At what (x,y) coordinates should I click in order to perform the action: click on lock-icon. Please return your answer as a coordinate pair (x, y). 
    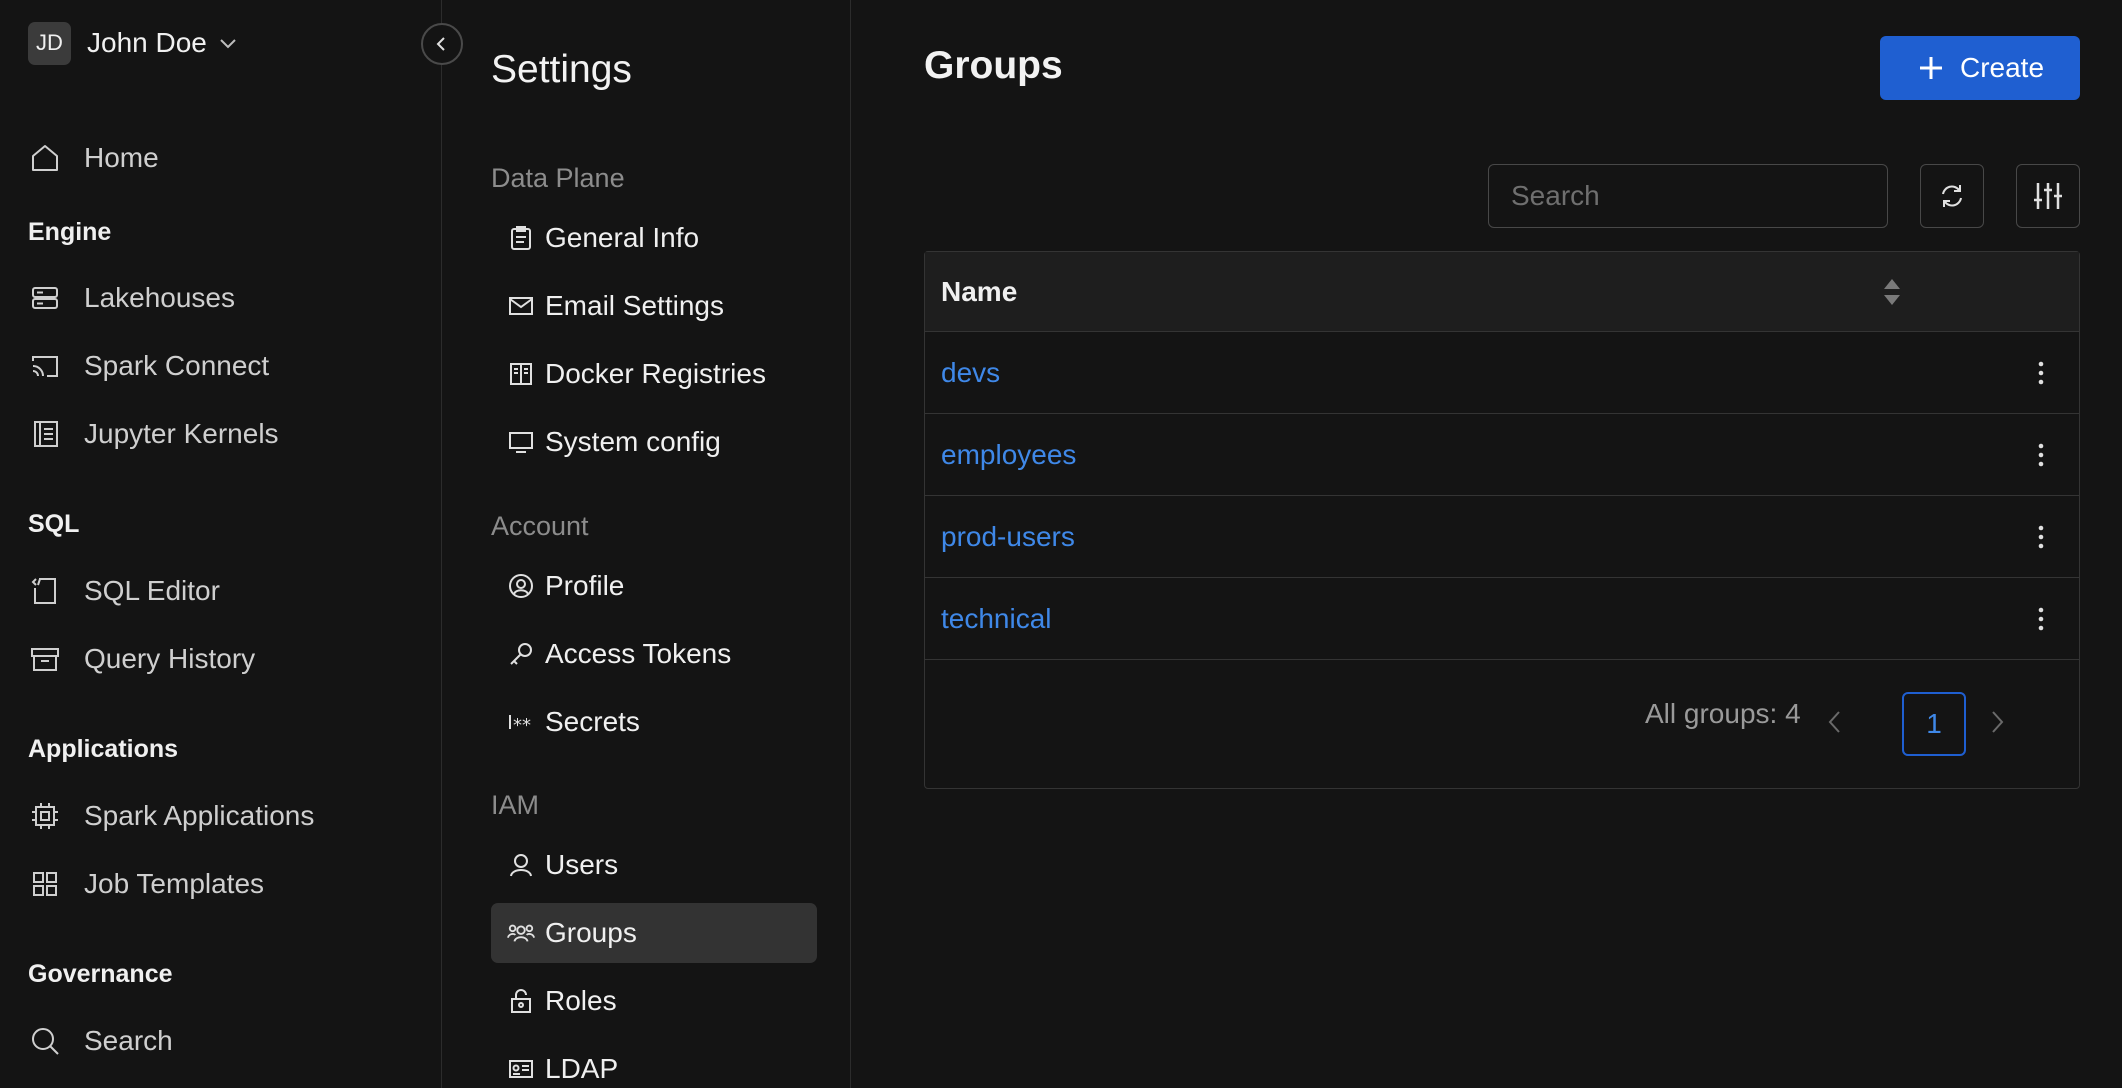
    Looking at the image, I should click on (521, 1001).